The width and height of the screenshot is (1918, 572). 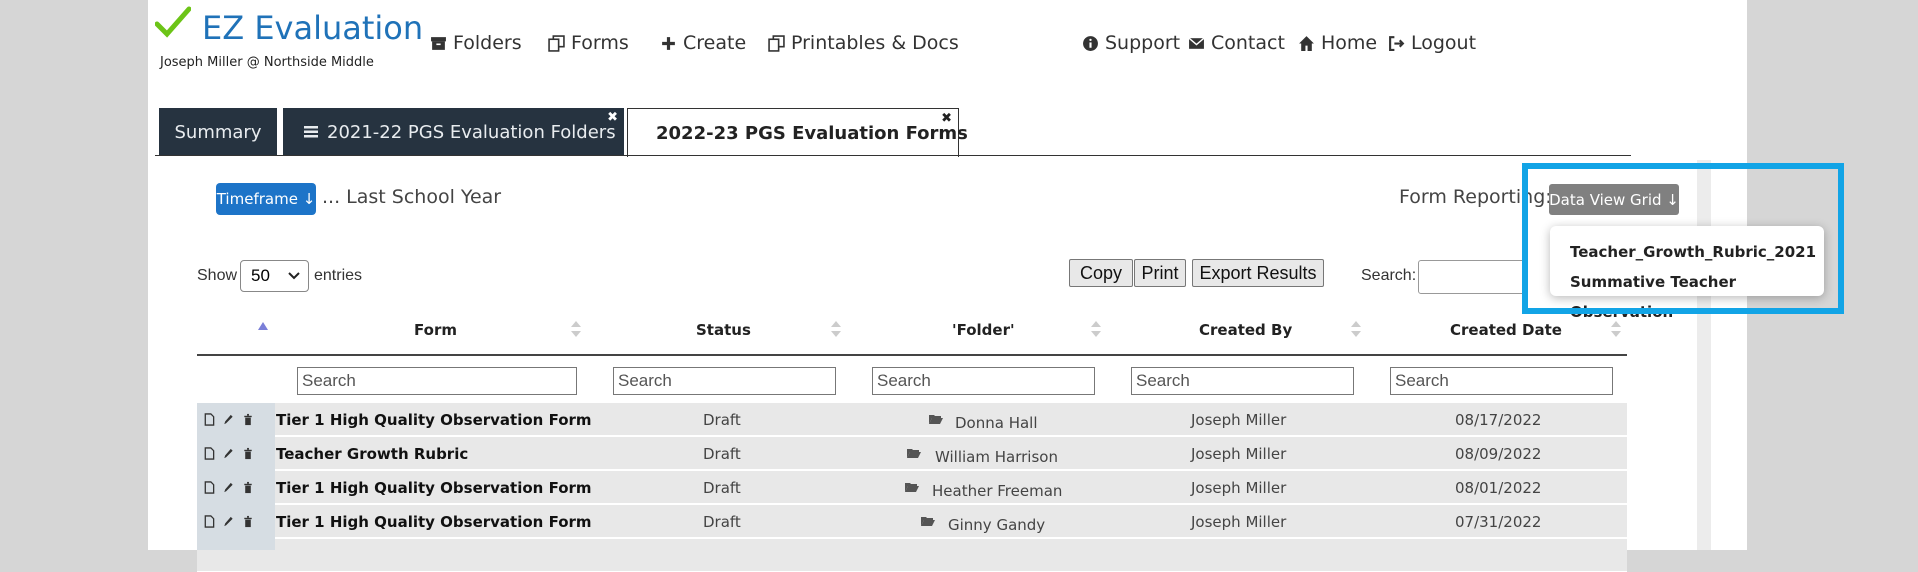 What do you see at coordinates (997, 491) in the screenshot?
I see `row-folder: Heather Freeman` at bounding box center [997, 491].